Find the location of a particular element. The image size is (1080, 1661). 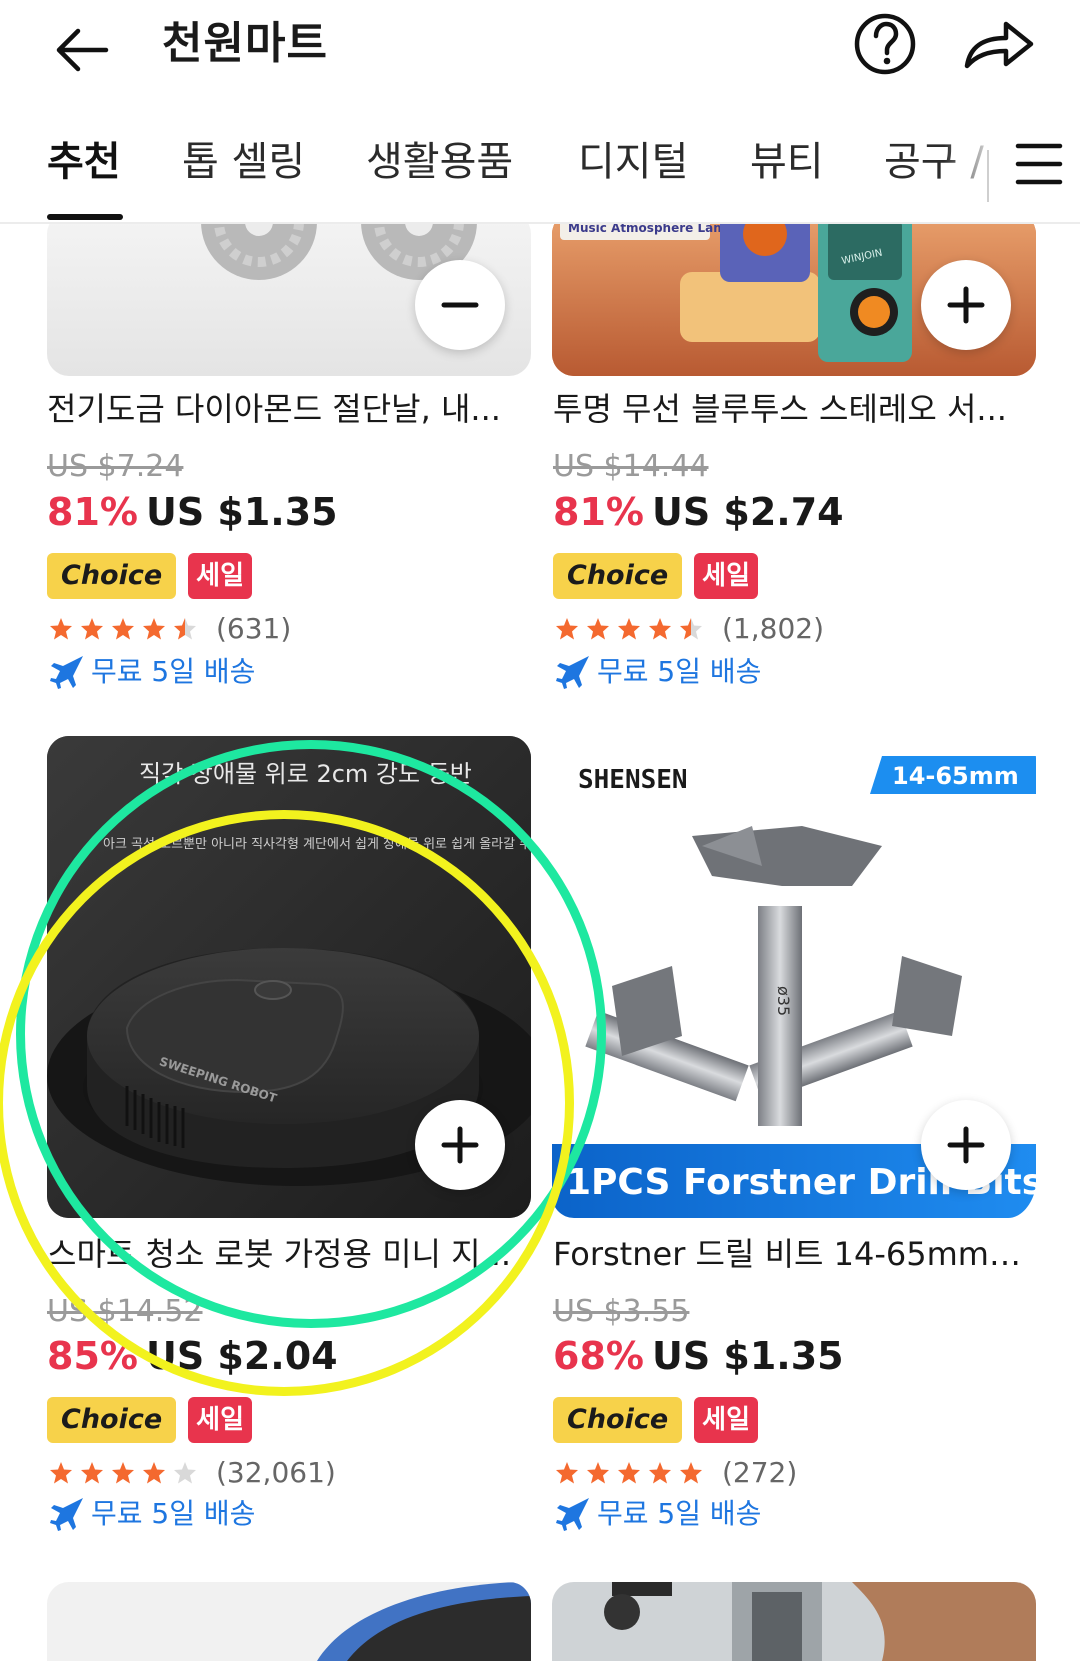

review-count: (631) is located at coordinates (254, 628).